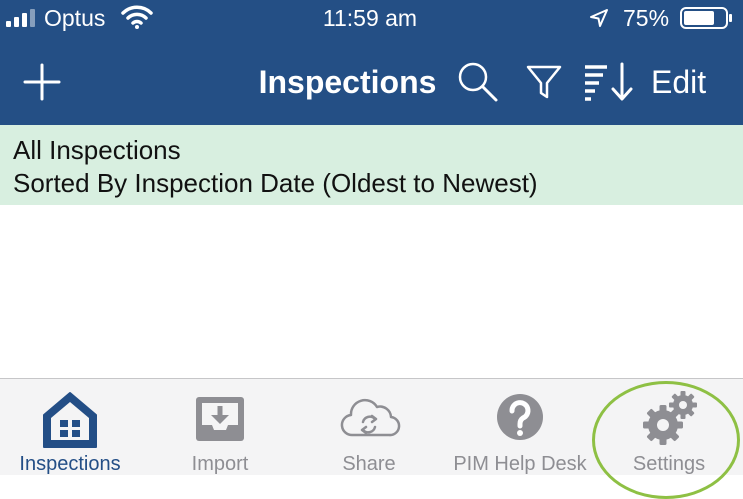 The image size is (743, 499). I want to click on signal-icon, so click(20, 18).